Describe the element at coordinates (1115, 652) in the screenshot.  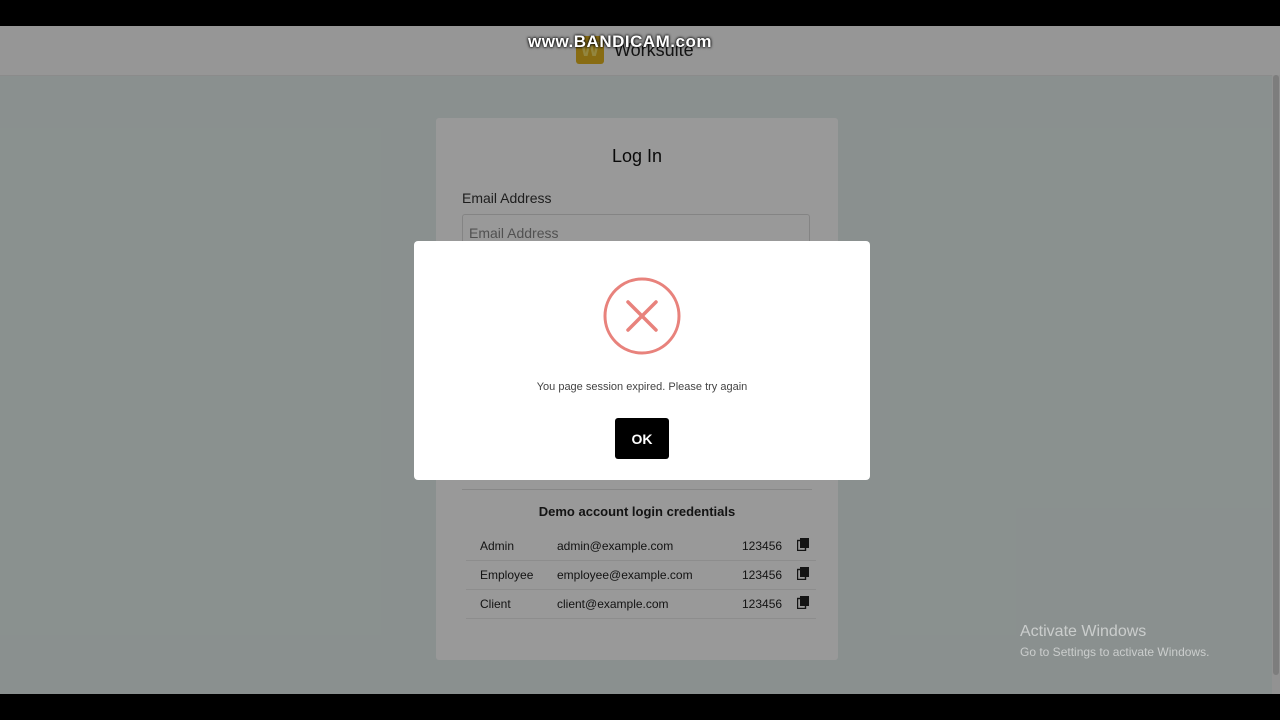
I see `activate-windows-subtitle: Go to Settings to activate Windows.` at that location.